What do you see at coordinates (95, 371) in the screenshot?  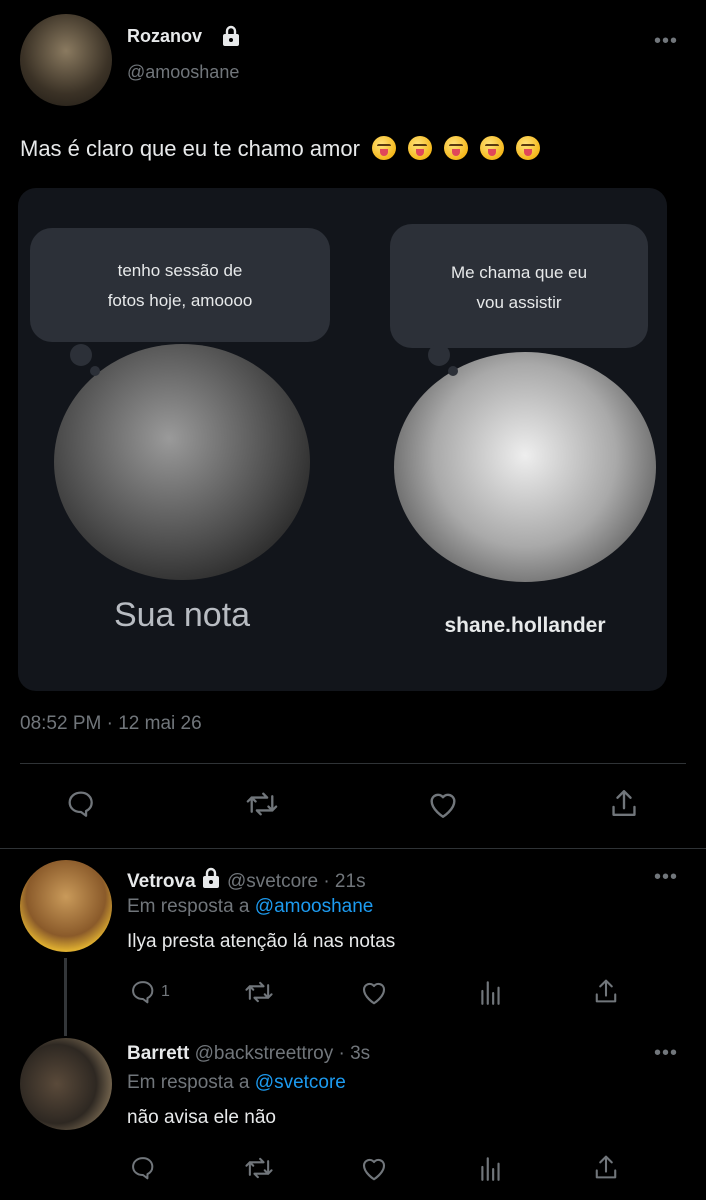 I see `left-bubble-dot` at bounding box center [95, 371].